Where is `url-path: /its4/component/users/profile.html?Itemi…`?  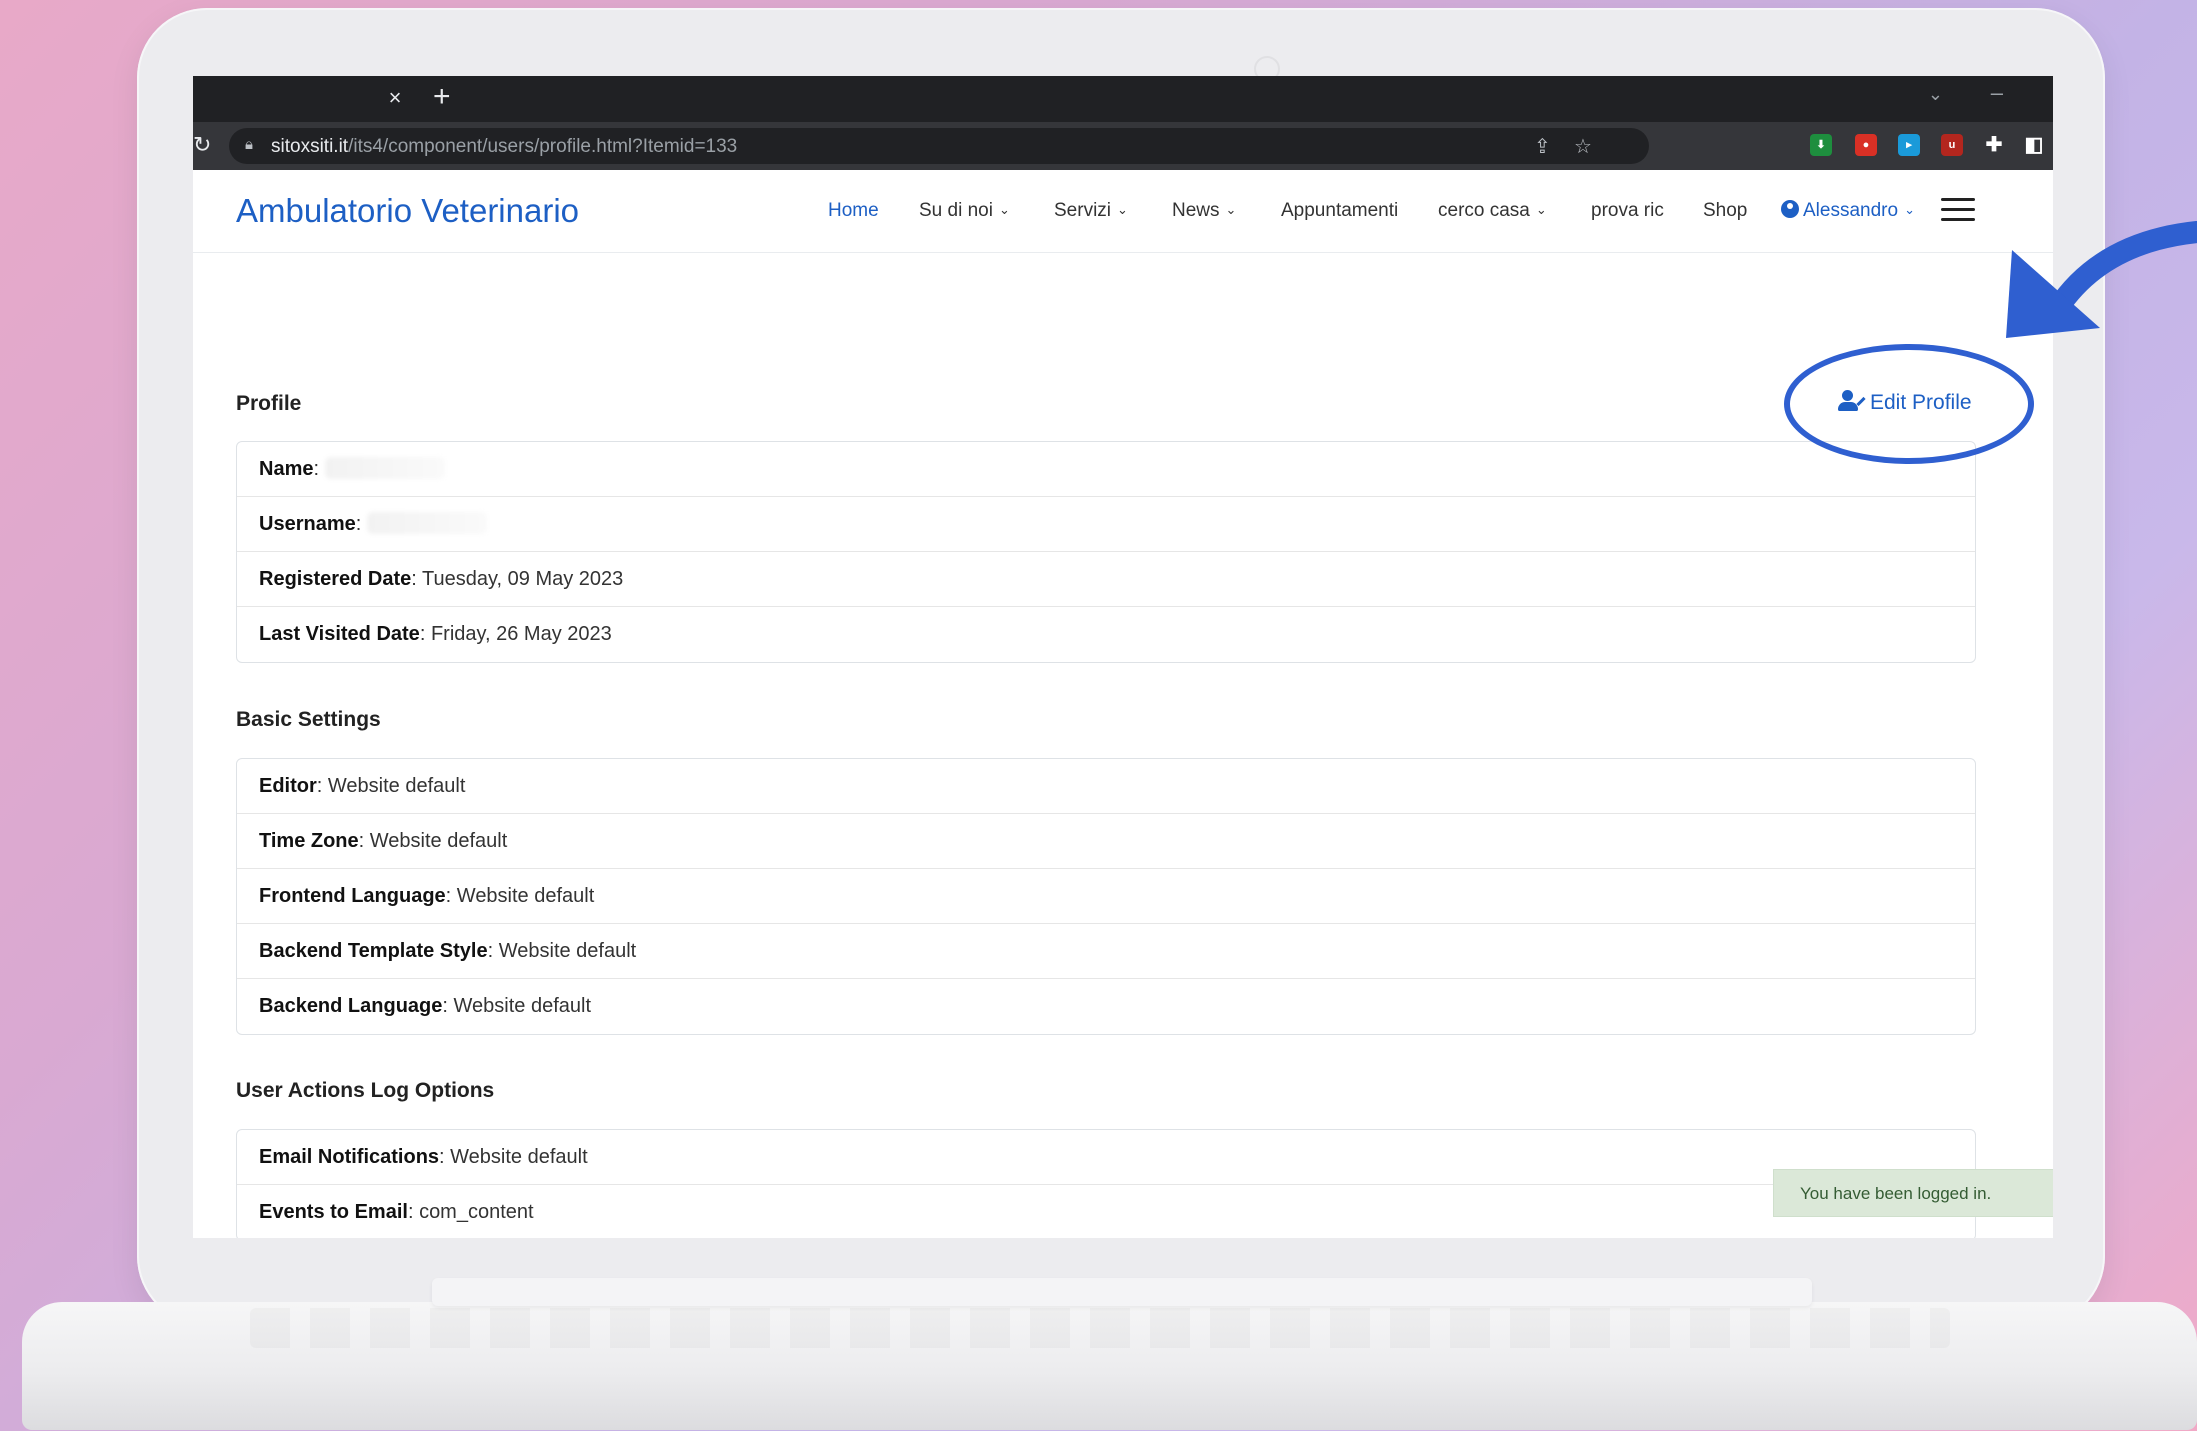 url-path: /its4/component/users/profile.html?Itemi… is located at coordinates (543, 146).